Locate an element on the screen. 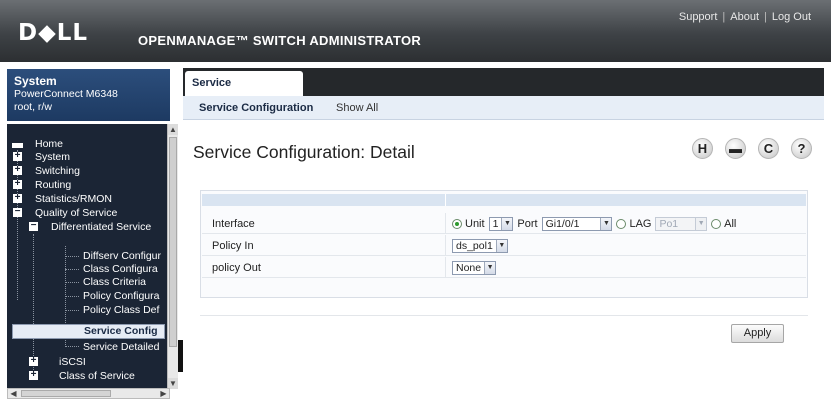  lag-radio is located at coordinates (621, 223).